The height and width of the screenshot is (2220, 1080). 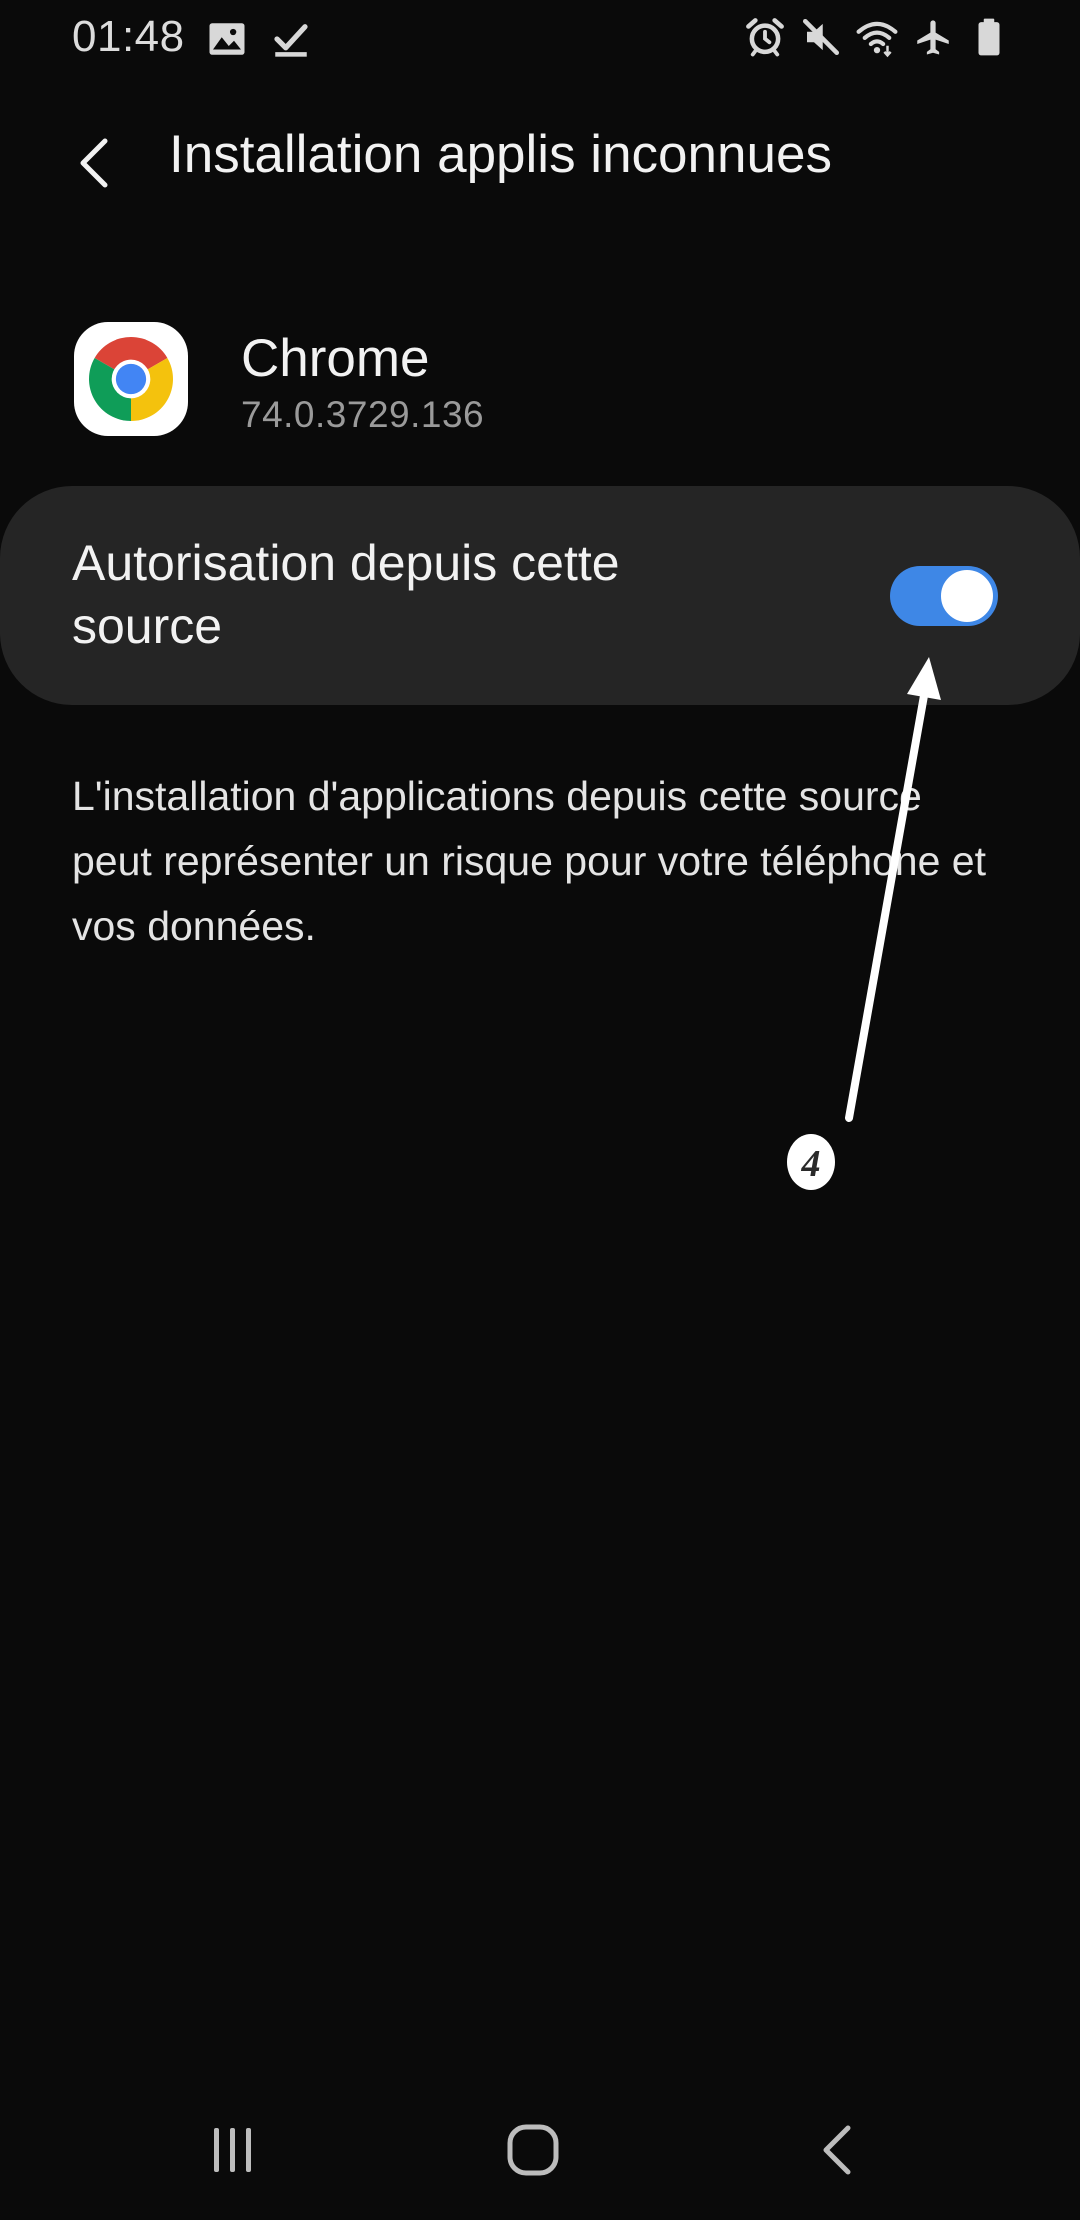 I want to click on page-title: Installation applis inconnues, so click(x=500, y=154).